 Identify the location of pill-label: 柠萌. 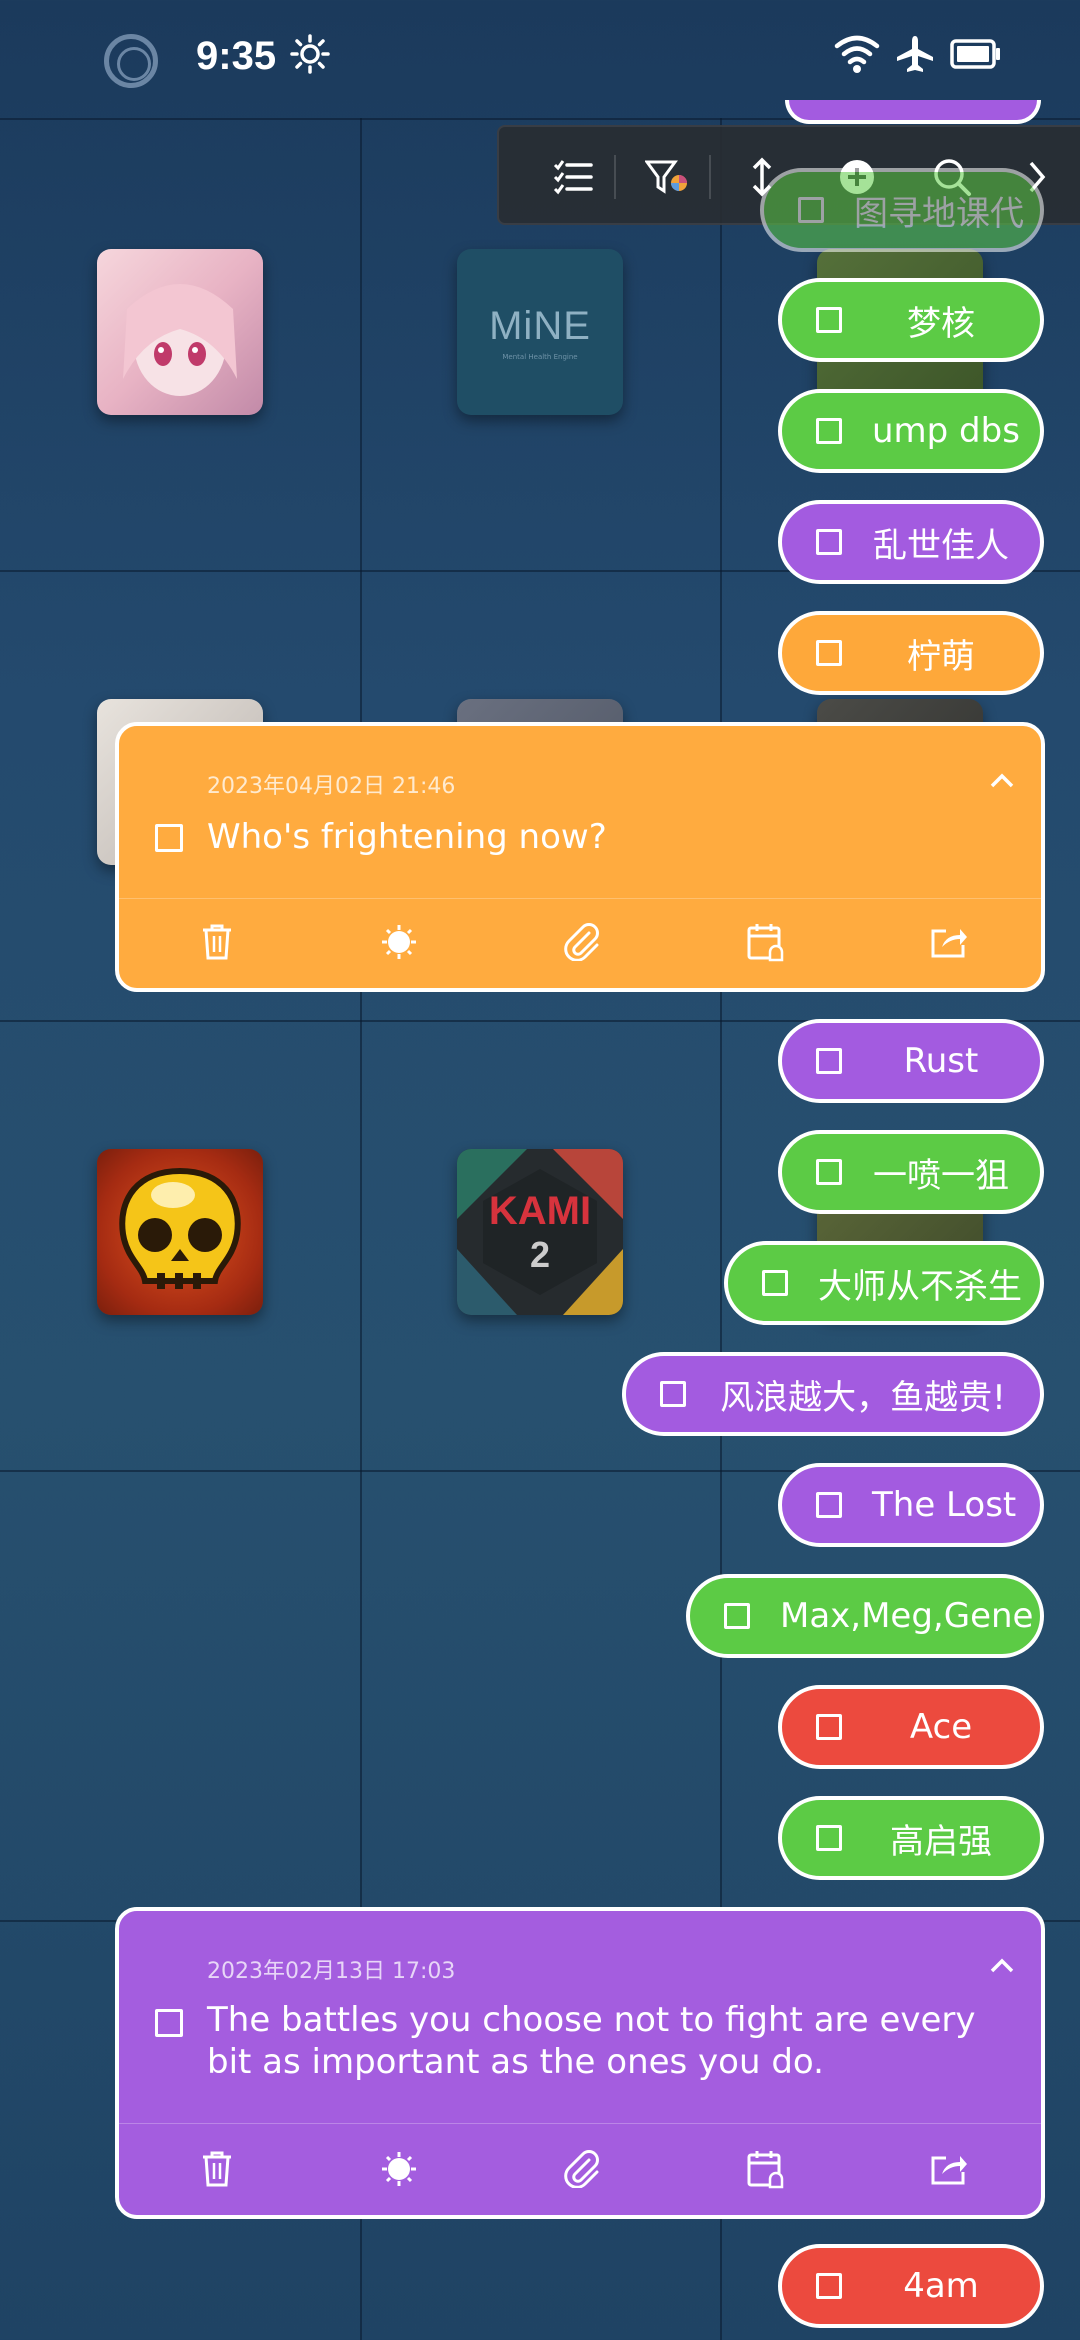
(941, 656).